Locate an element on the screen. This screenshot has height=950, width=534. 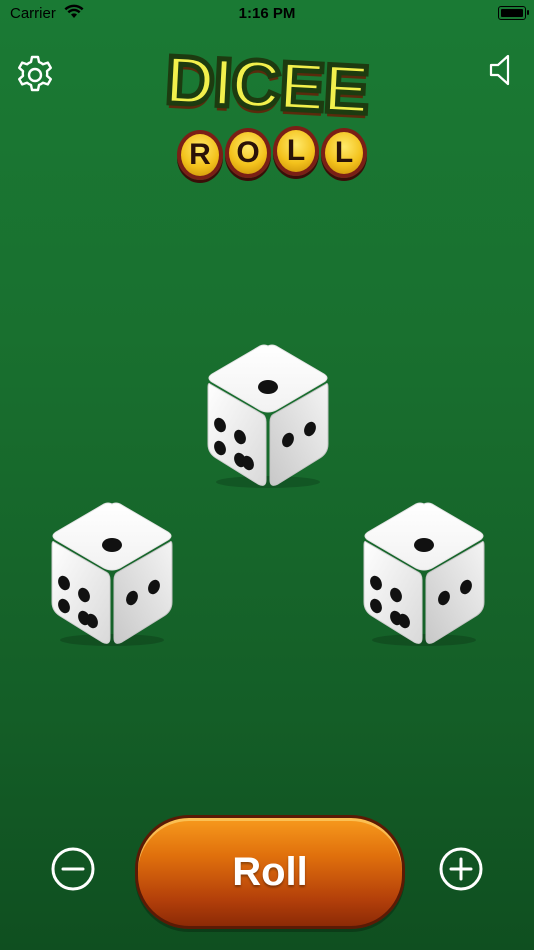
clock: 1:16 PM is located at coordinates (267, 13).